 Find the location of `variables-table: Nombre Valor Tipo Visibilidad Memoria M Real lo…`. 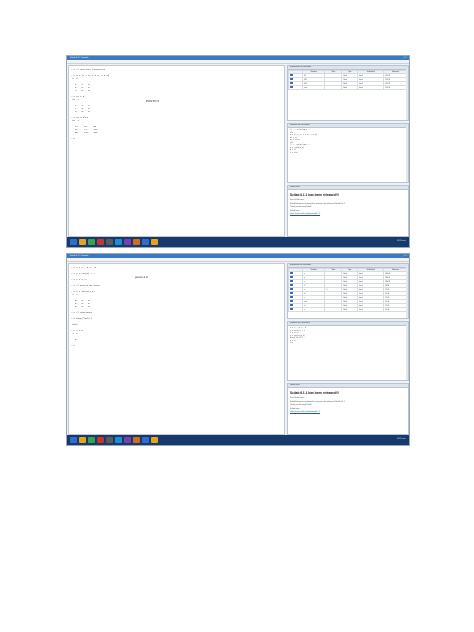

variables-table: Nombre Valor Tipo Visibilidad Memoria M Real lo… is located at coordinates (348, 80).